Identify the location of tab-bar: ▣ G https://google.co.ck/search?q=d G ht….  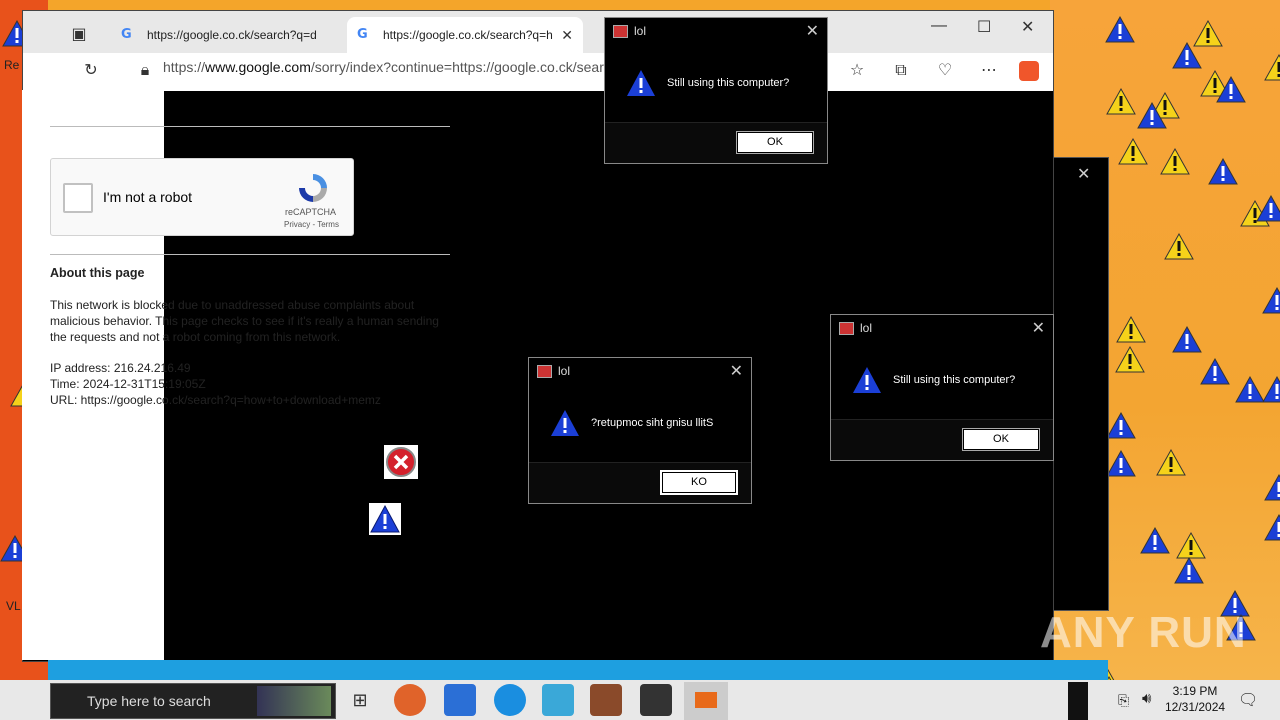
(538, 32).